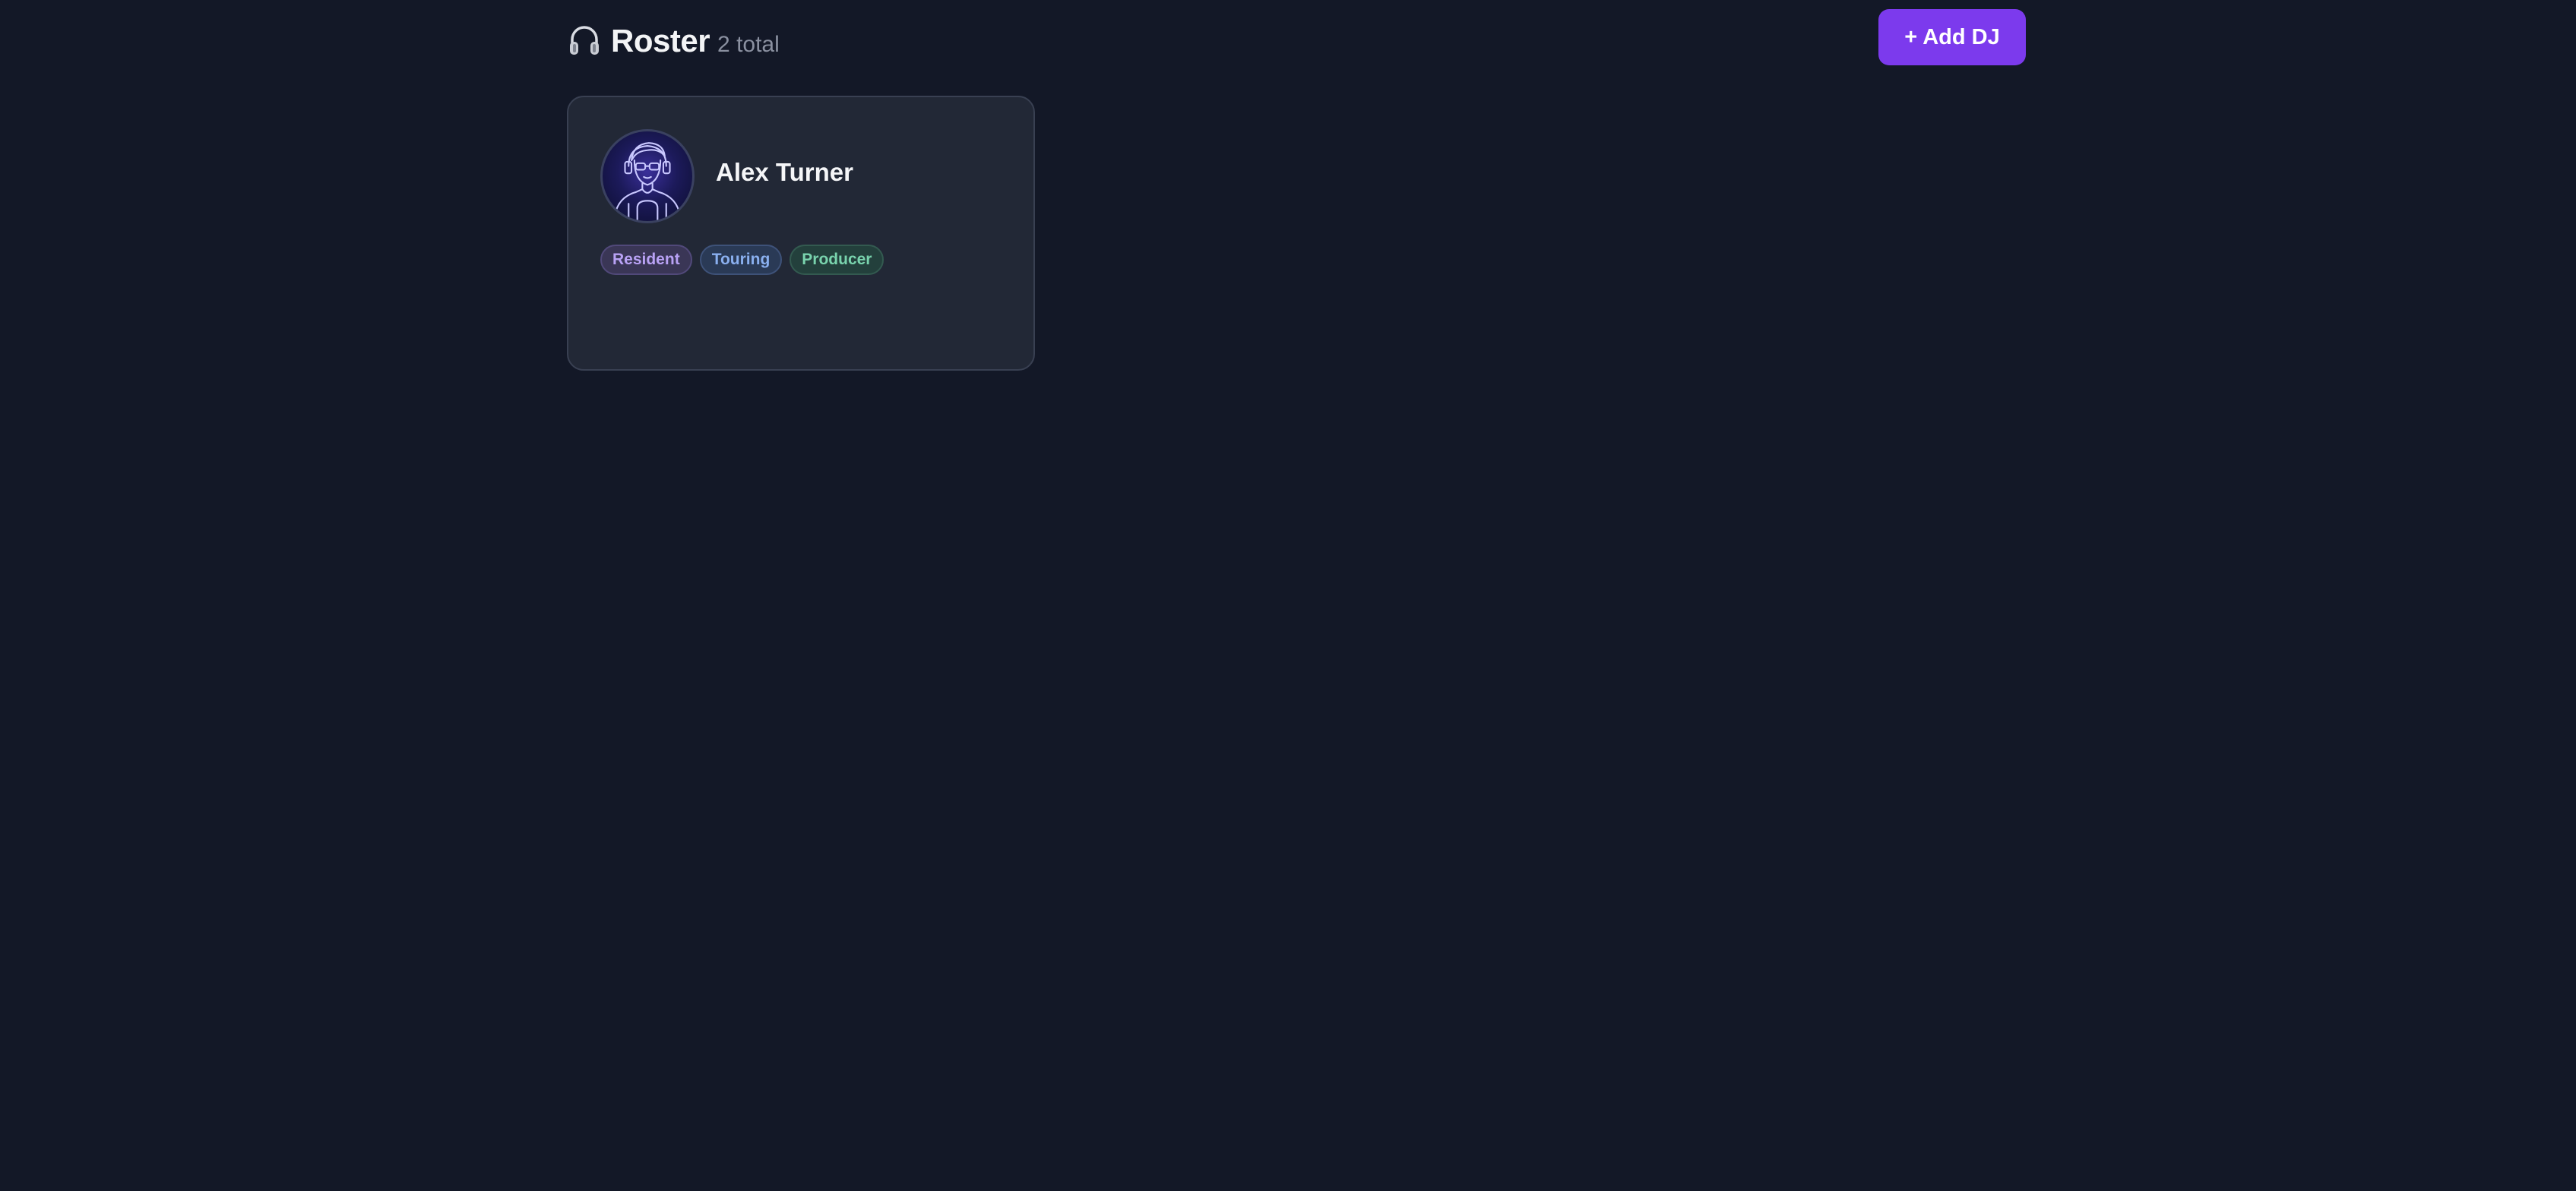 The height and width of the screenshot is (1191, 2576). What do you see at coordinates (1952, 37) in the screenshot?
I see `add-dj-button: + Add DJ` at bounding box center [1952, 37].